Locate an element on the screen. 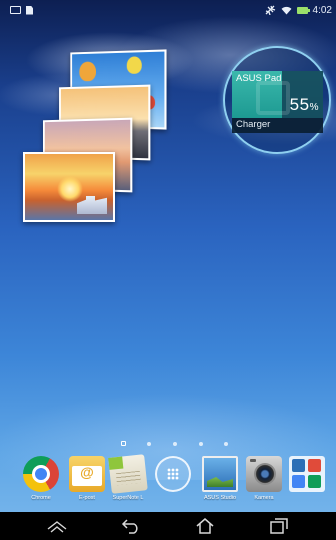 The height and width of the screenshot is (540, 336). battery-widget: ASUS Pad 55% Charger is located at coordinates (277, 102).